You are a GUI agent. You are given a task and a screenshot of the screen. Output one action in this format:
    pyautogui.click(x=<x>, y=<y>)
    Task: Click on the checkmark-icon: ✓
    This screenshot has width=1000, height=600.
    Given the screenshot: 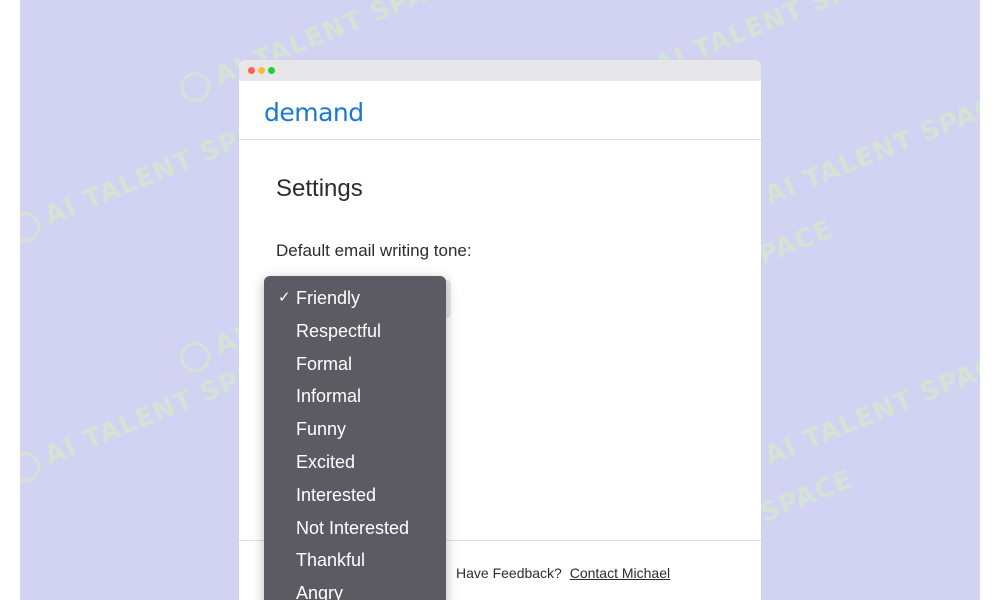 What is the action you would take?
    pyautogui.click(x=284, y=297)
    